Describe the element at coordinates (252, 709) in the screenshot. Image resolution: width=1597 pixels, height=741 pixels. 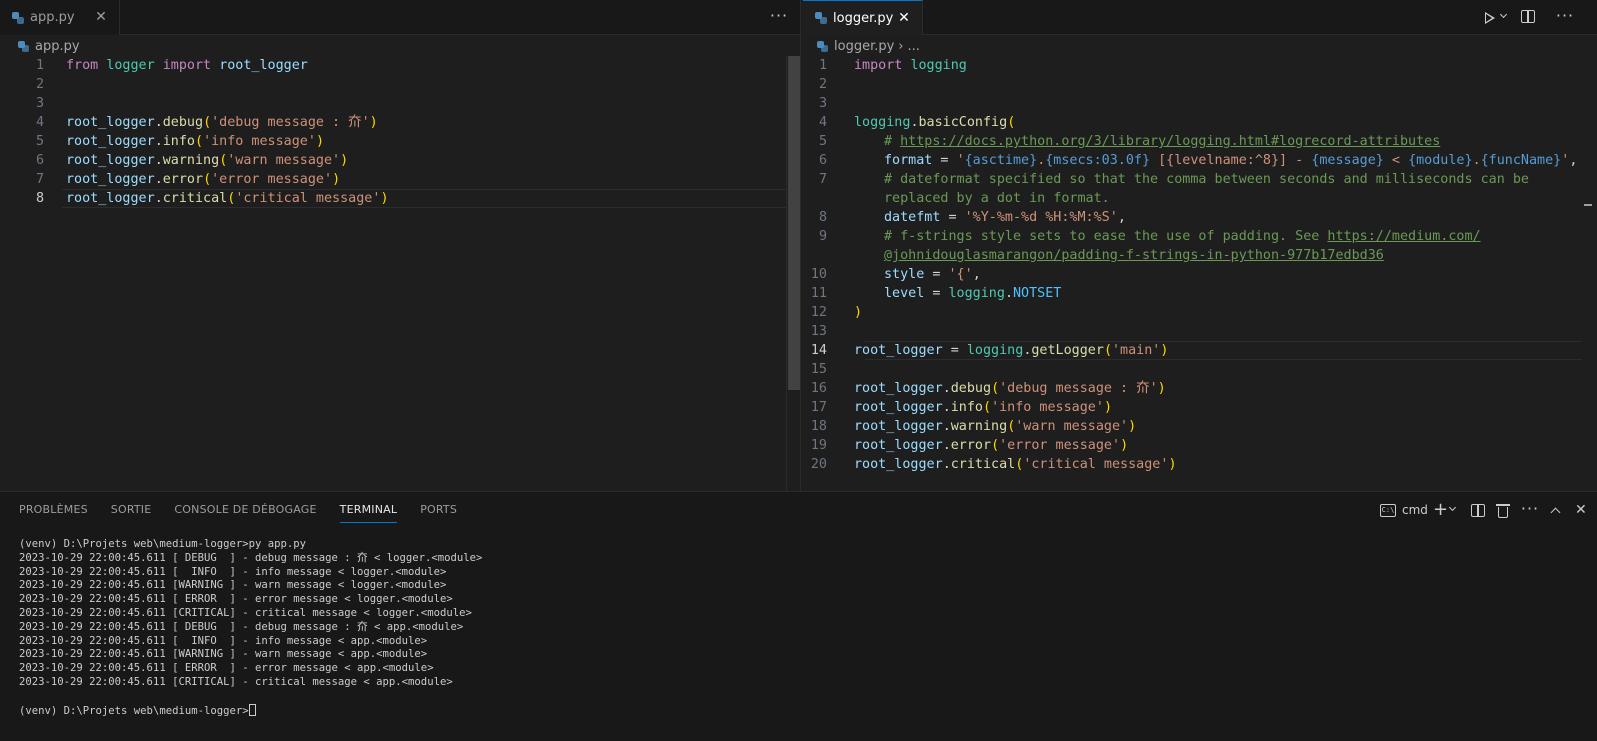
I see `terminal-cursor` at that location.